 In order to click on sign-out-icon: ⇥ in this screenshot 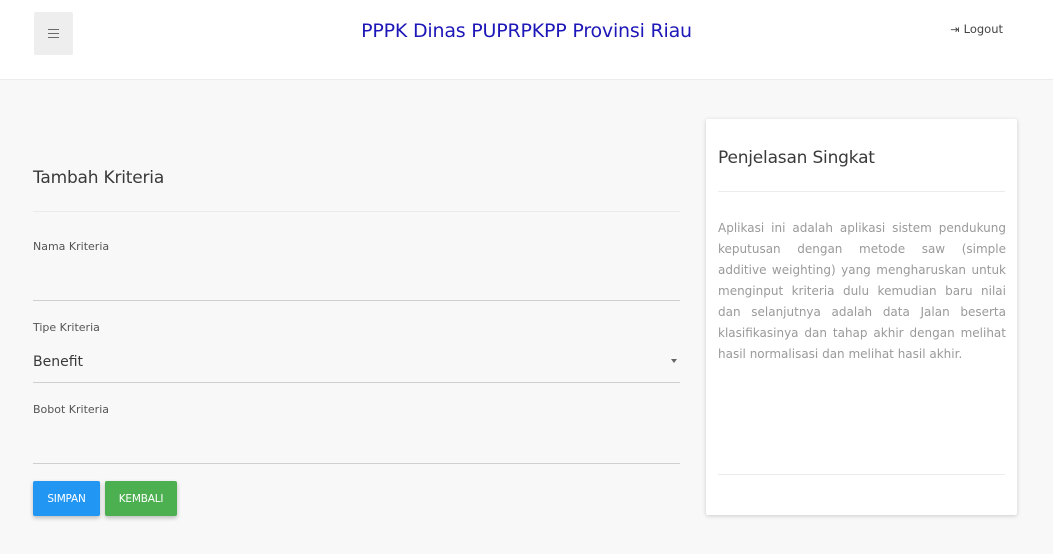, I will do `click(955, 29)`.